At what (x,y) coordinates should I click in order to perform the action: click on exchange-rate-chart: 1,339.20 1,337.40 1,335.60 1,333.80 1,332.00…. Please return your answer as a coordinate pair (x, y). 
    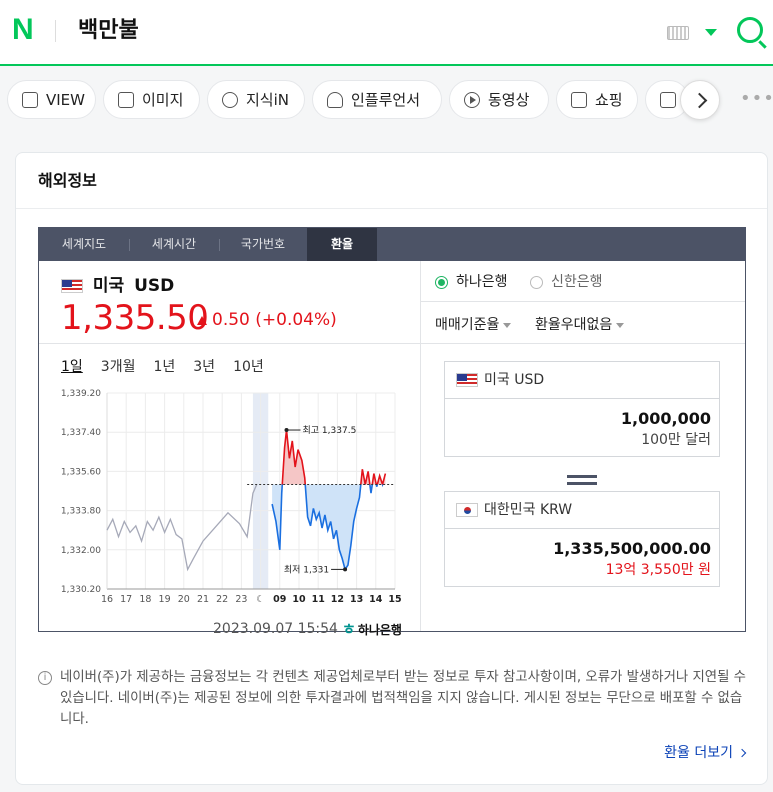
    Looking at the image, I should click on (231, 497).